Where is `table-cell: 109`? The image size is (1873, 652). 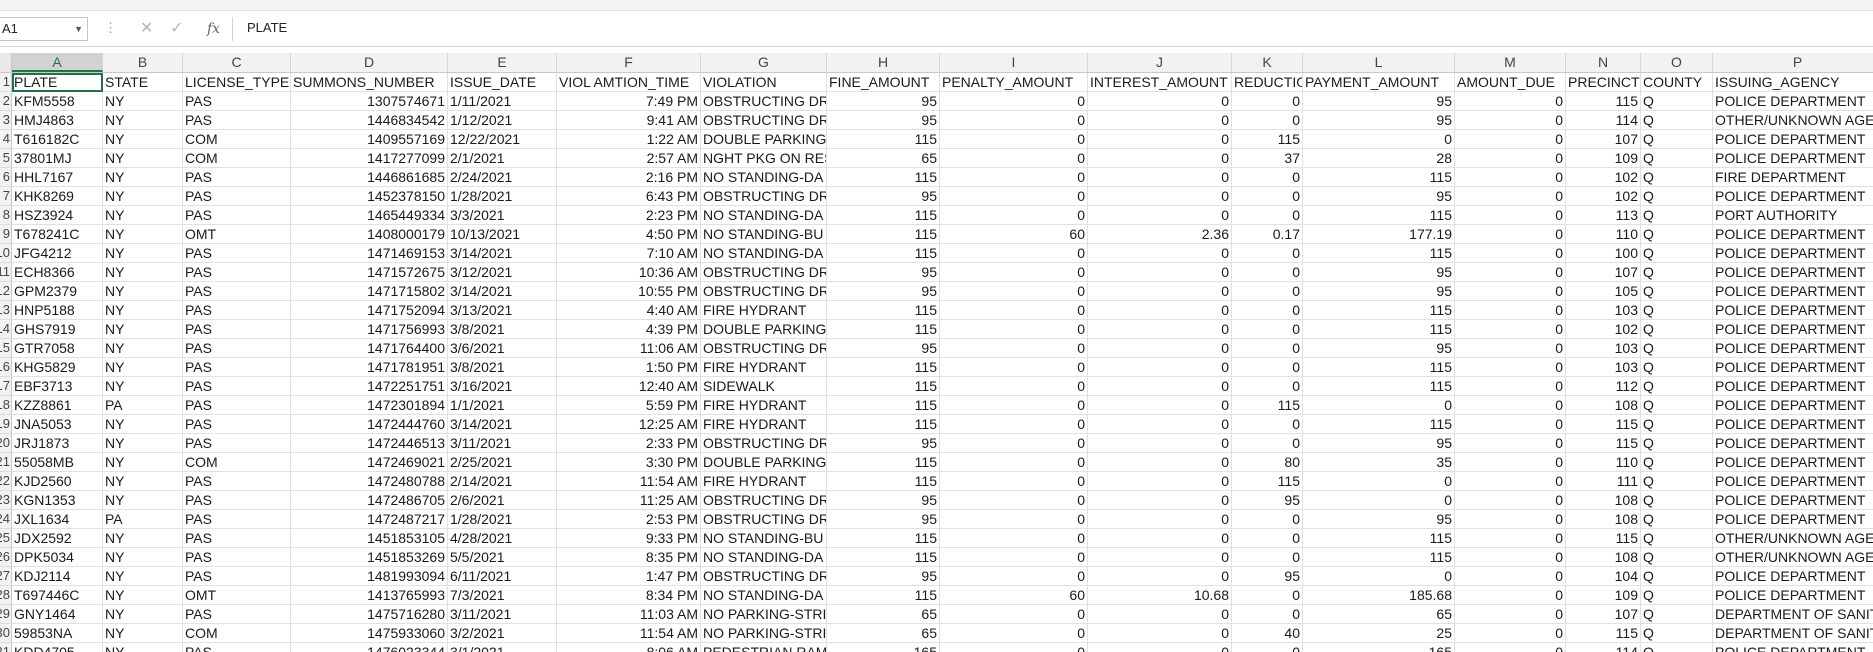 table-cell: 109 is located at coordinates (1603, 595).